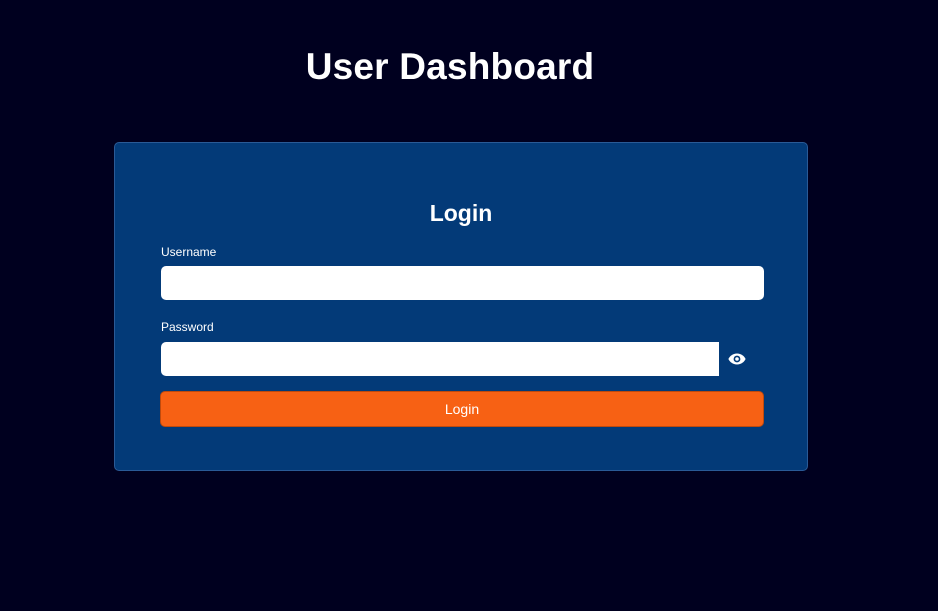 The height and width of the screenshot is (611, 938). I want to click on eye-icon, so click(737, 359).